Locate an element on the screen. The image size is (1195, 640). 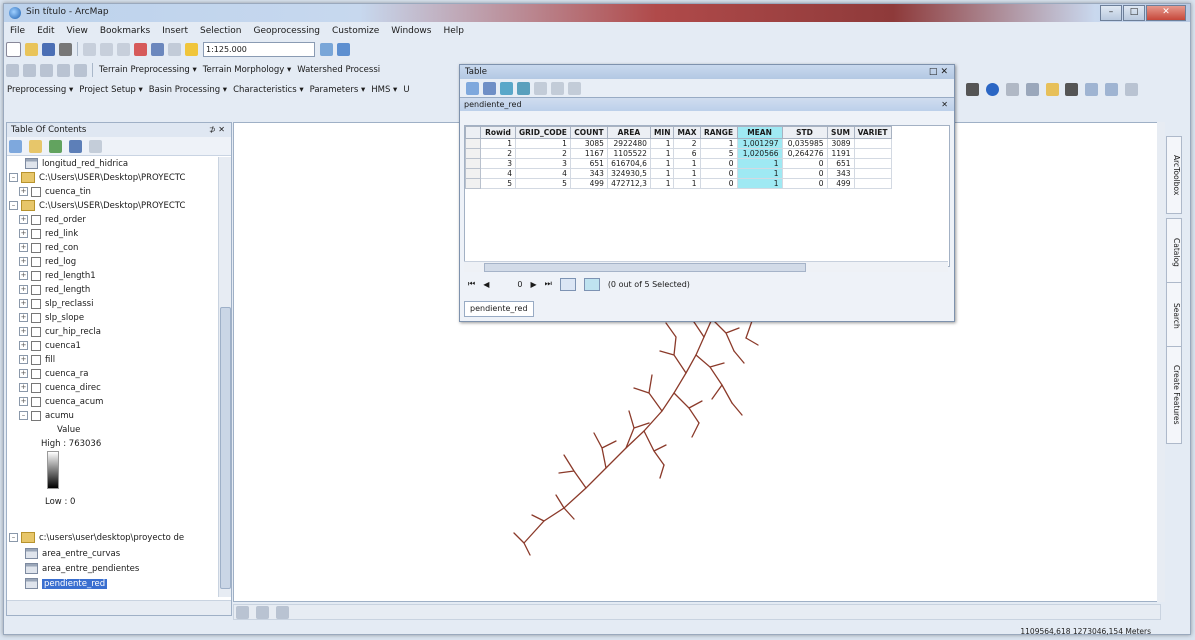
redo-icon is located at coordinates (174, 49).